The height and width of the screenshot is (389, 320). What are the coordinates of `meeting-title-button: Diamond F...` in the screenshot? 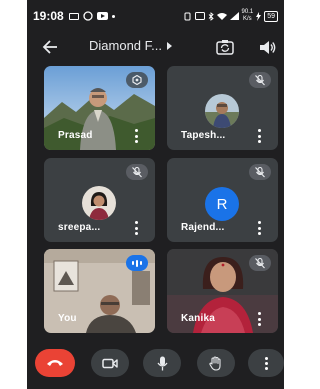 It's located at (130, 45).